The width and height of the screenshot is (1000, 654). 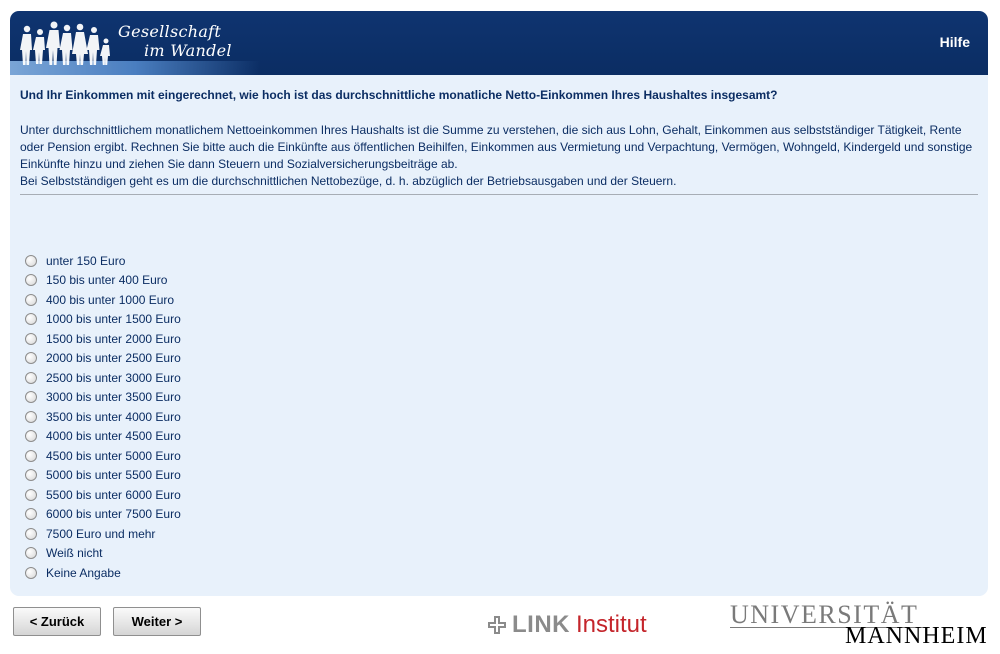 I want to click on answer-option: Keine Angabe, so click(x=103, y=573).